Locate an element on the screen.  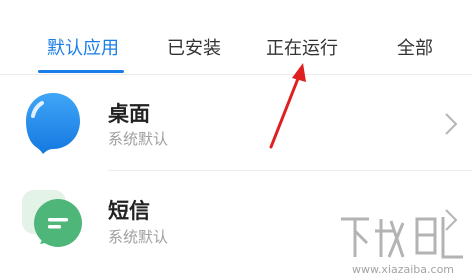
tab-running: 正在运行 is located at coordinates (302, 47).